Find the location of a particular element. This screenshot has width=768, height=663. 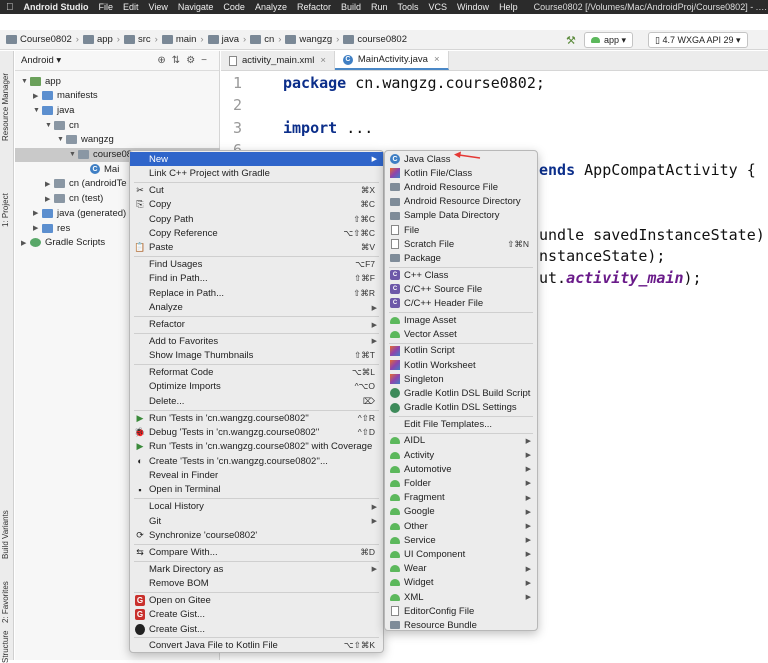

context-menu-item-synchronize-course0802: ⟳ Synchronize 'course0802' is located at coordinates (256, 535).